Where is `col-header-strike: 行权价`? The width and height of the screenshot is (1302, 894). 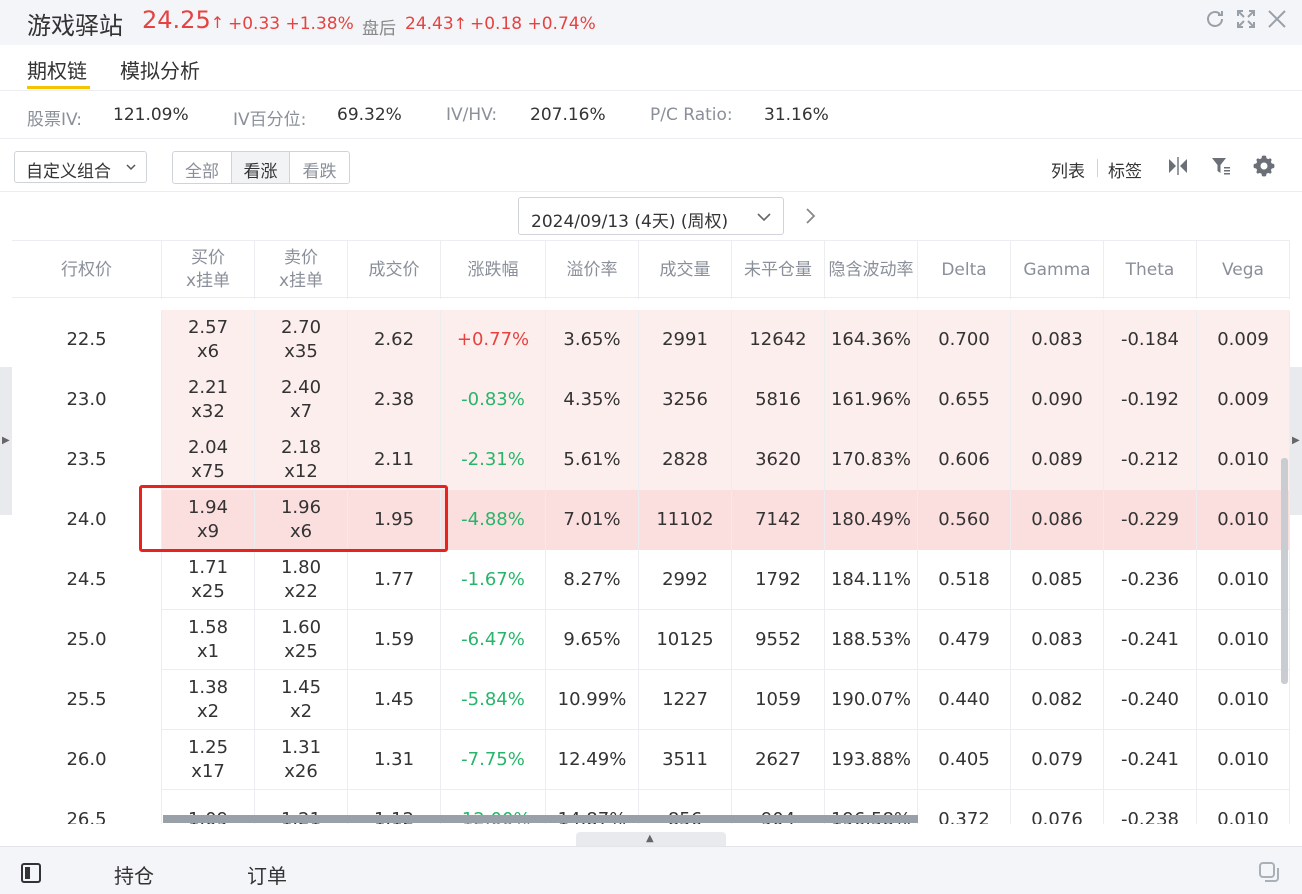 col-header-strike: 行权价 is located at coordinates (87, 270).